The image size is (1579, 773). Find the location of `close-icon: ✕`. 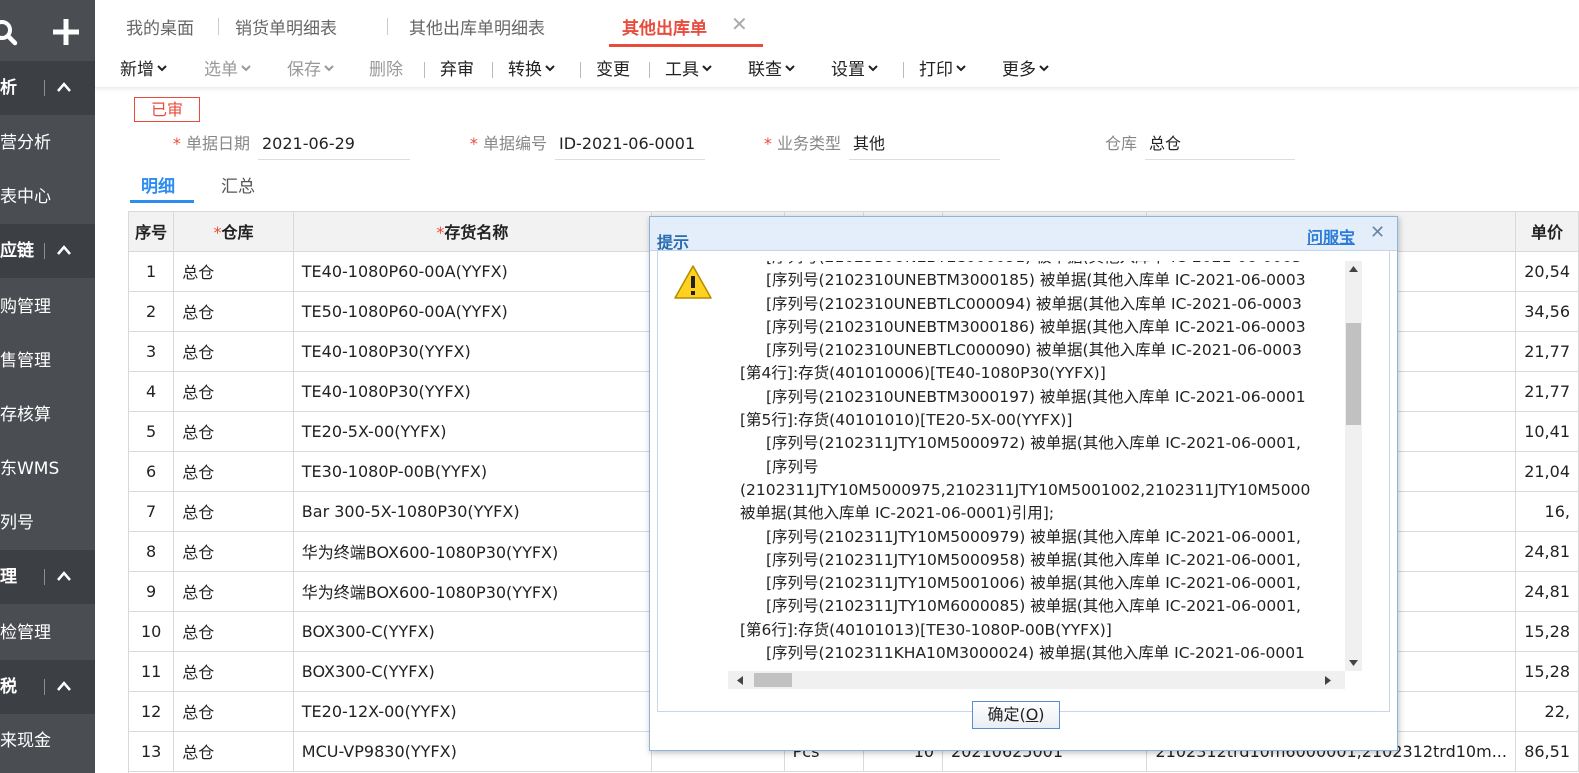

close-icon: ✕ is located at coordinates (1378, 233).